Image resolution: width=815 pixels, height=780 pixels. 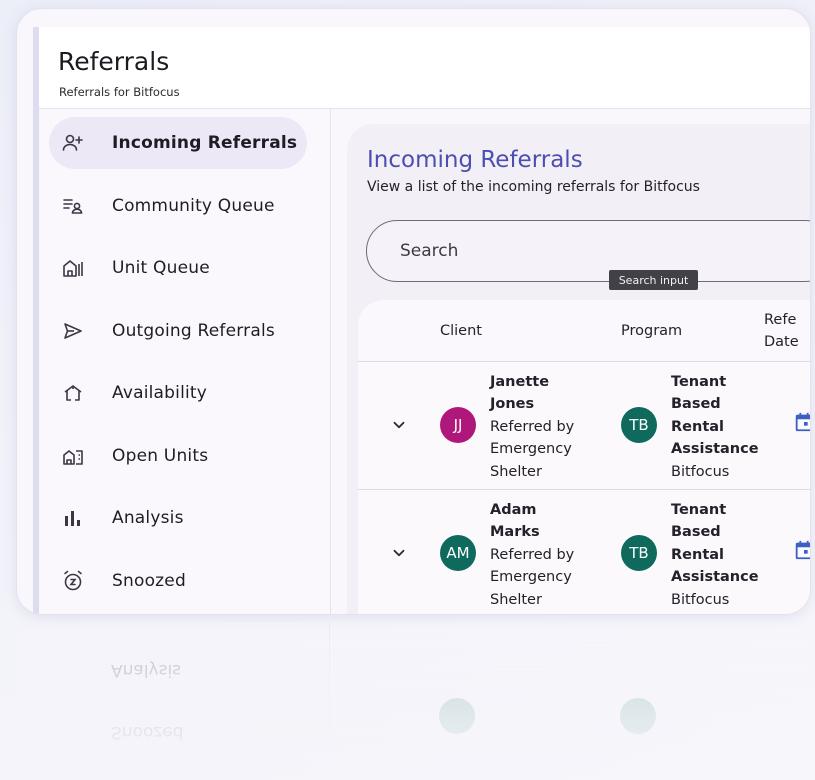 What do you see at coordinates (148, 518) in the screenshot?
I see `sidebar-item-label: Analysis` at bounding box center [148, 518].